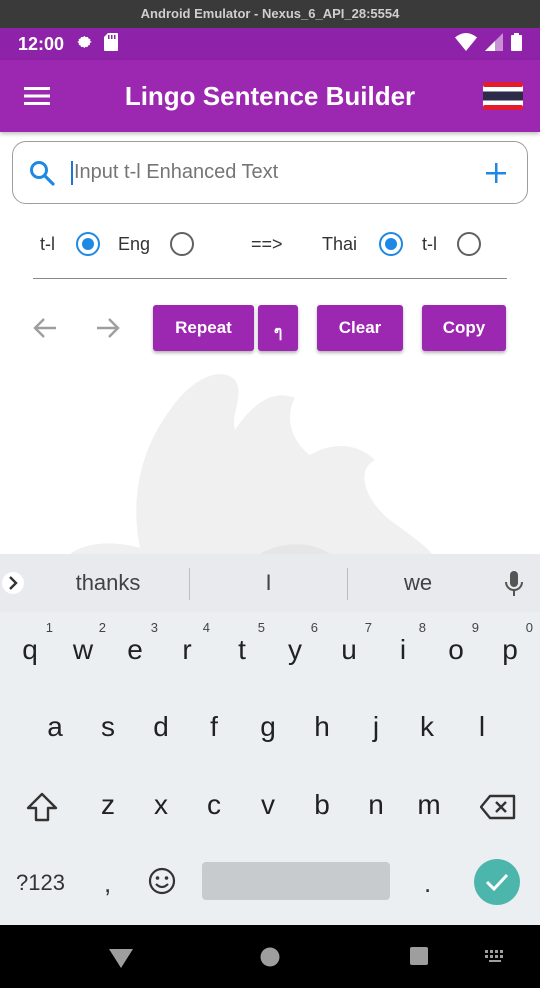  What do you see at coordinates (40, 883) in the screenshot?
I see `symbols-key: ?123` at bounding box center [40, 883].